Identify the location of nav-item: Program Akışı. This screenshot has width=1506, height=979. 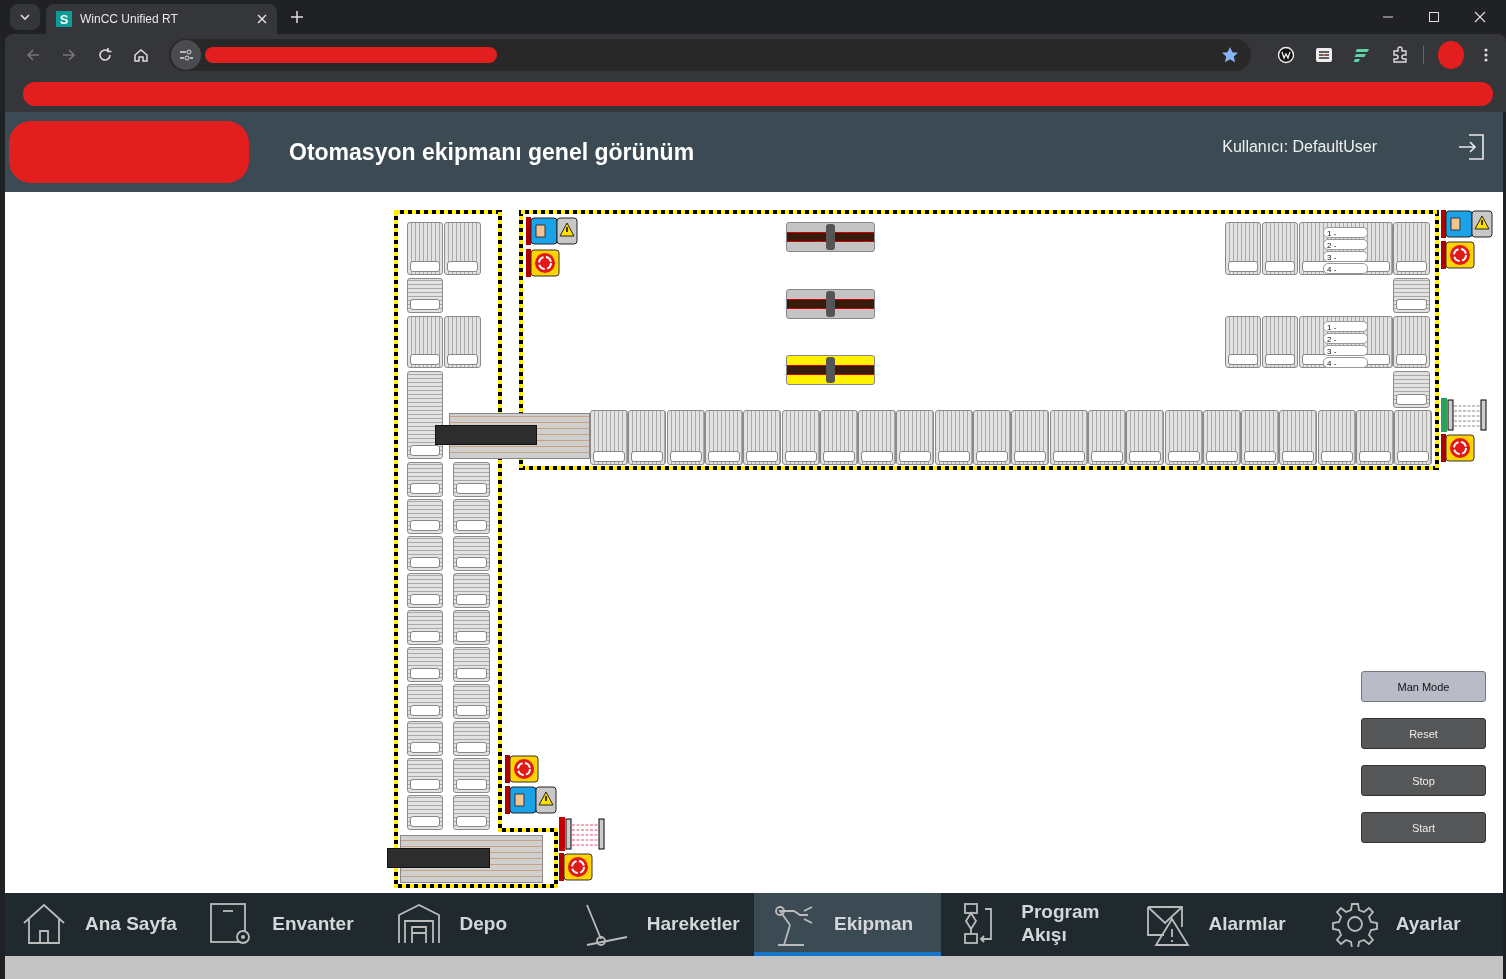
(1035, 924).